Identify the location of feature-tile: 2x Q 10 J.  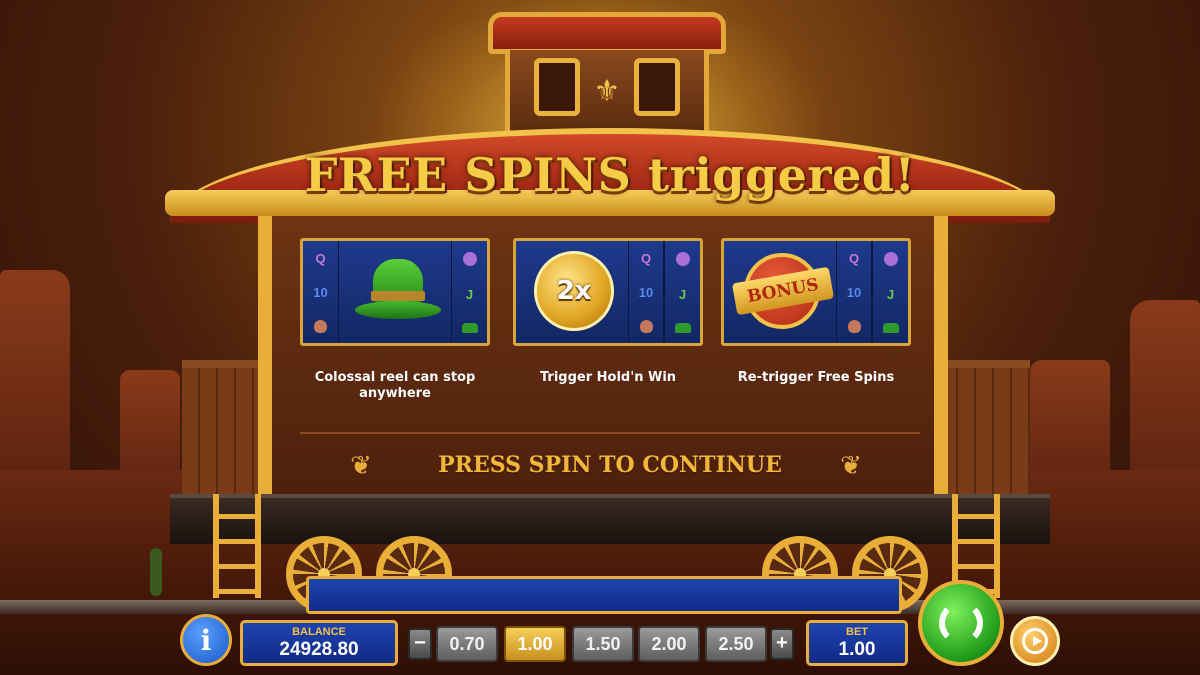
(608, 292).